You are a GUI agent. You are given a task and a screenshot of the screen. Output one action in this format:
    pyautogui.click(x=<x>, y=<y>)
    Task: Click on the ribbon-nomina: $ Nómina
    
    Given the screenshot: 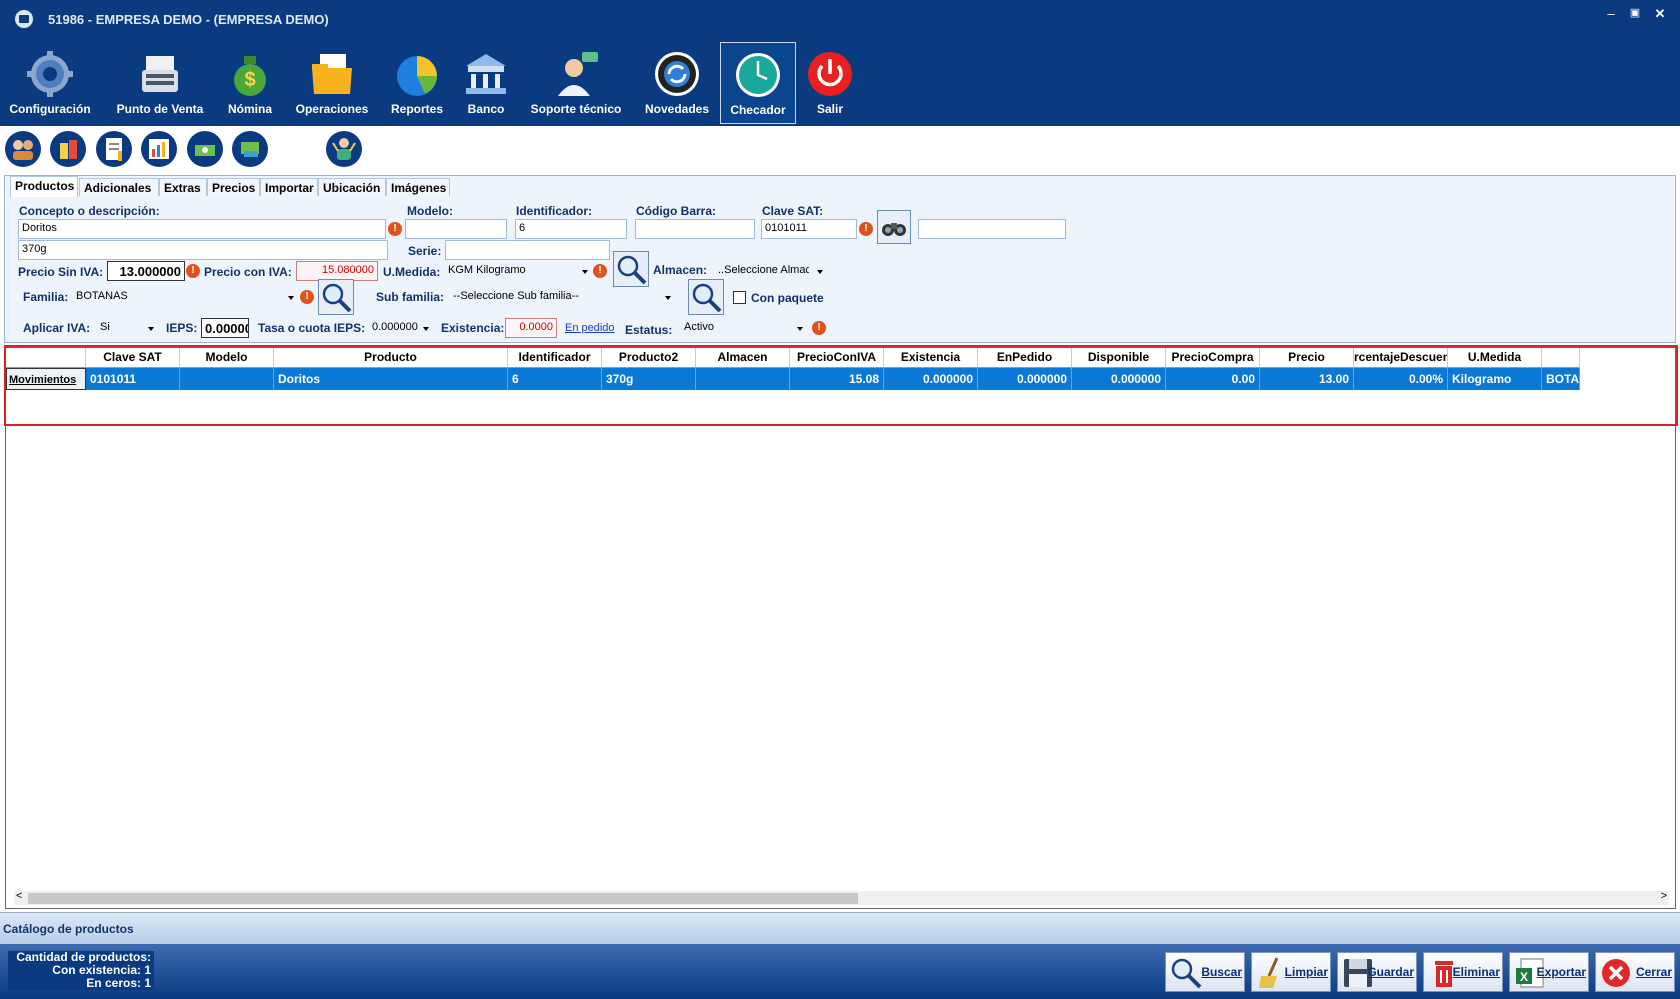 What is the action you would take?
    pyautogui.click(x=250, y=84)
    